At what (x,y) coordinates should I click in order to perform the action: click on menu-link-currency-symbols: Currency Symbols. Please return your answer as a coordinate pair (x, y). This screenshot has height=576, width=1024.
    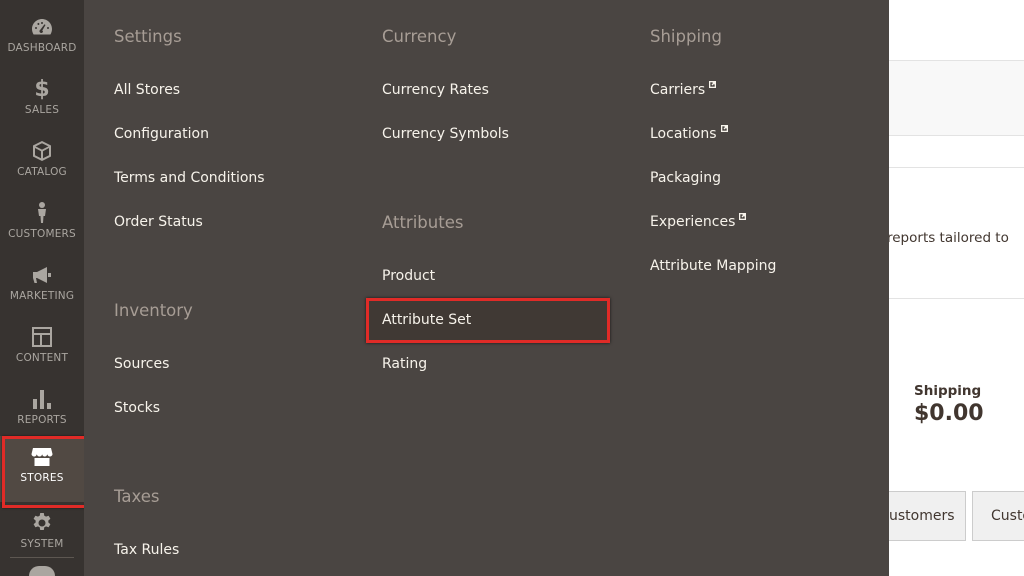
    Looking at the image, I should click on (445, 134).